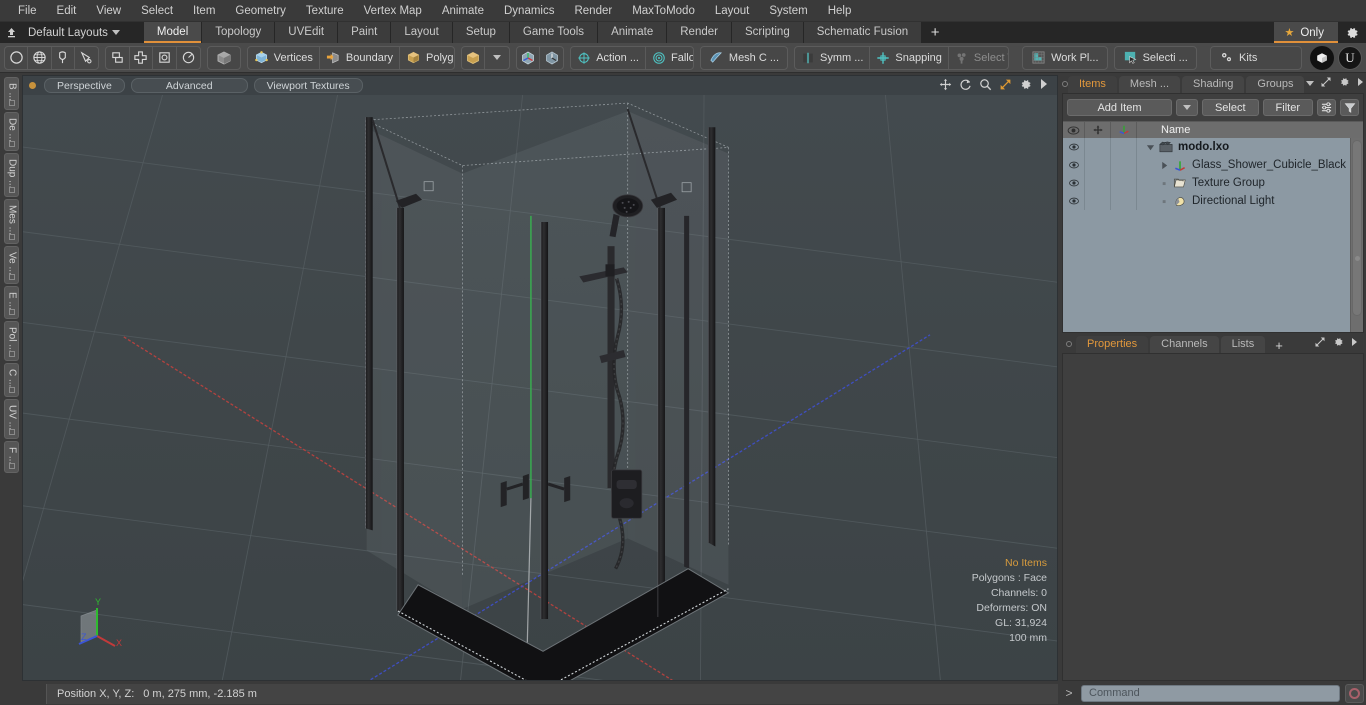  Describe the element at coordinates (1344, 83) in the screenshot. I see `panel-gear-icon` at that location.